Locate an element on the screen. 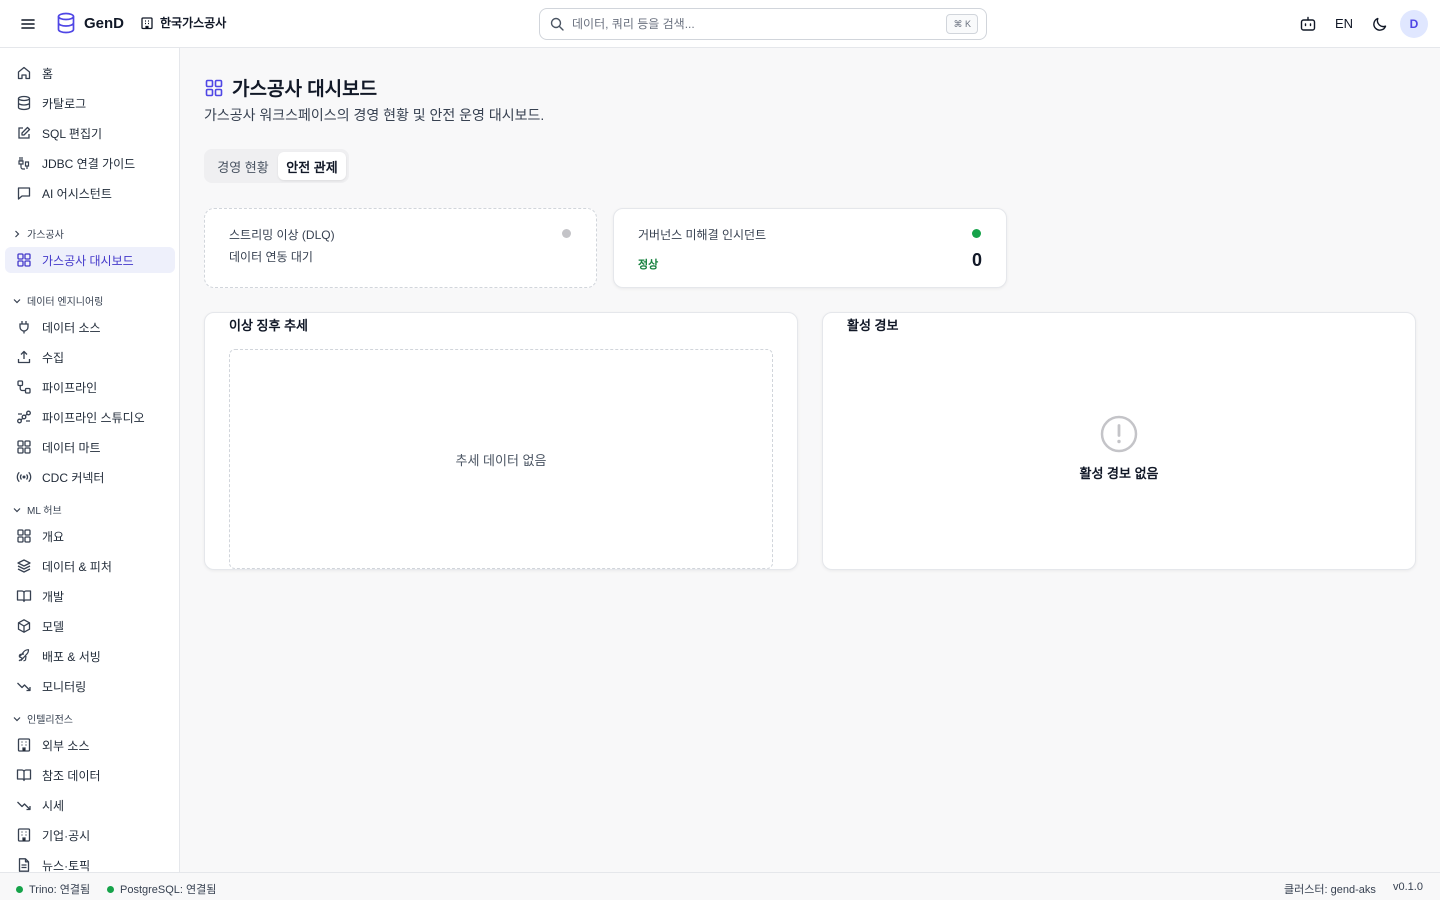  sidebar-item-deploy-serving: 배포 & 서빙 is located at coordinates (90, 656).